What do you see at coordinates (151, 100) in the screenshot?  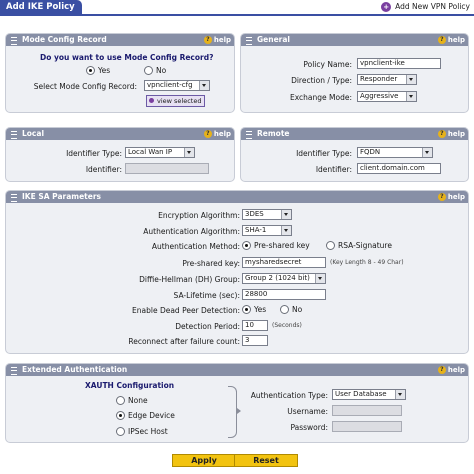 I see `view-icon` at bounding box center [151, 100].